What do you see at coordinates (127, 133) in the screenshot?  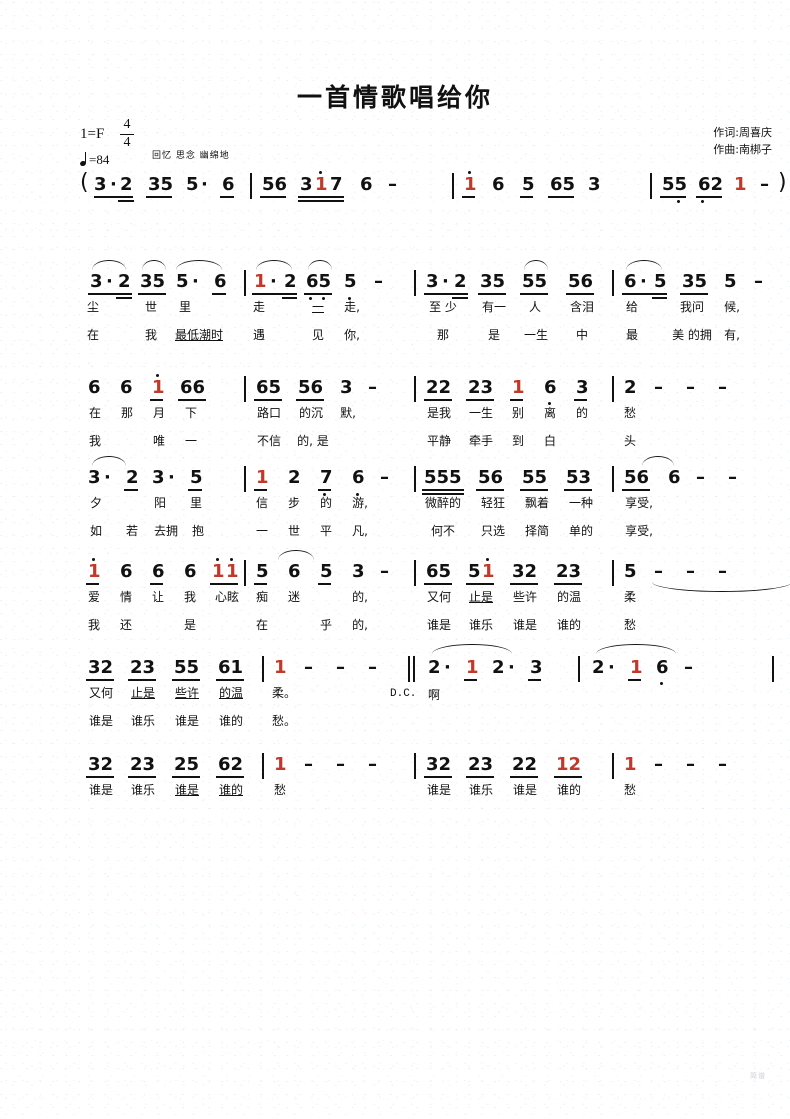 I see `time-signature: 4 4` at bounding box center [127, 133].